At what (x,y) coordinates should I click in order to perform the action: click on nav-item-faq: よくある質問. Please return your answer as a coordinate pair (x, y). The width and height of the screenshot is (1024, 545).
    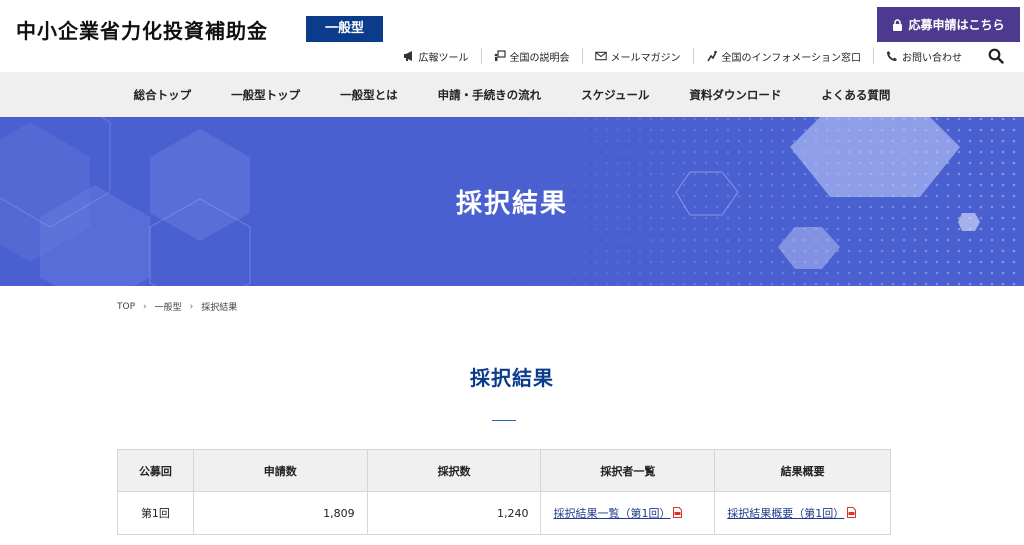
    Looking at the image, I should click on (855, 95).